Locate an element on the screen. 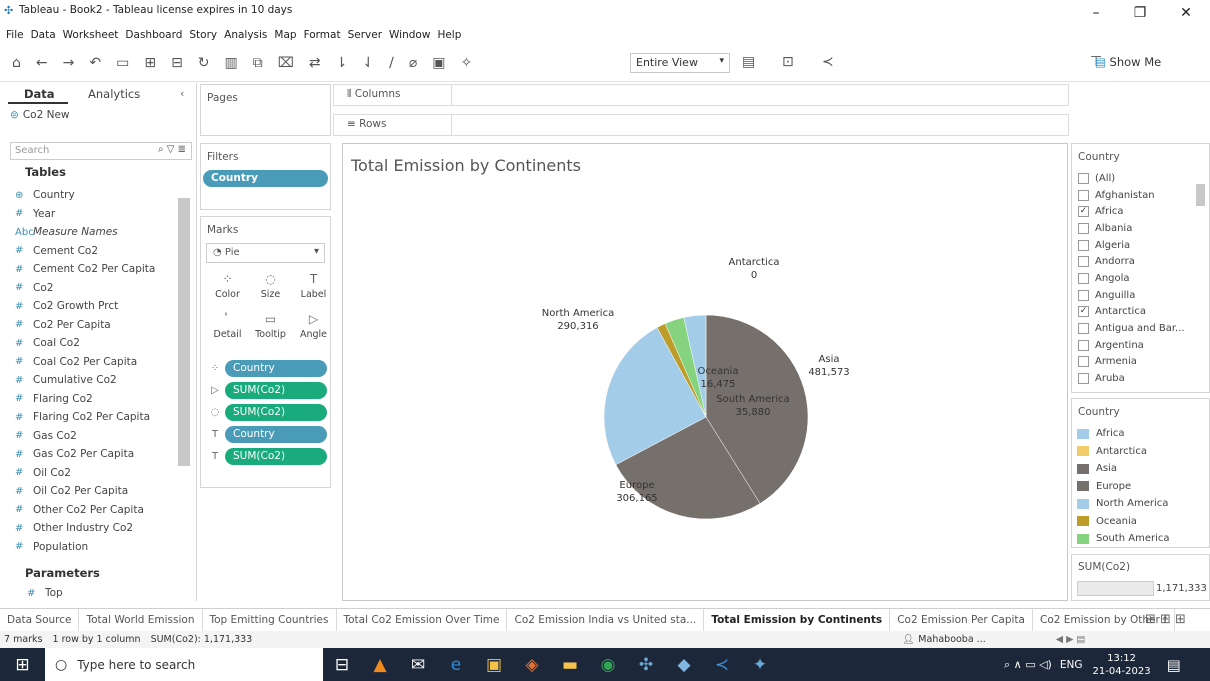 The image size is (1210, 681). mail-icon: ✉ is located at coordinates (418, 664).